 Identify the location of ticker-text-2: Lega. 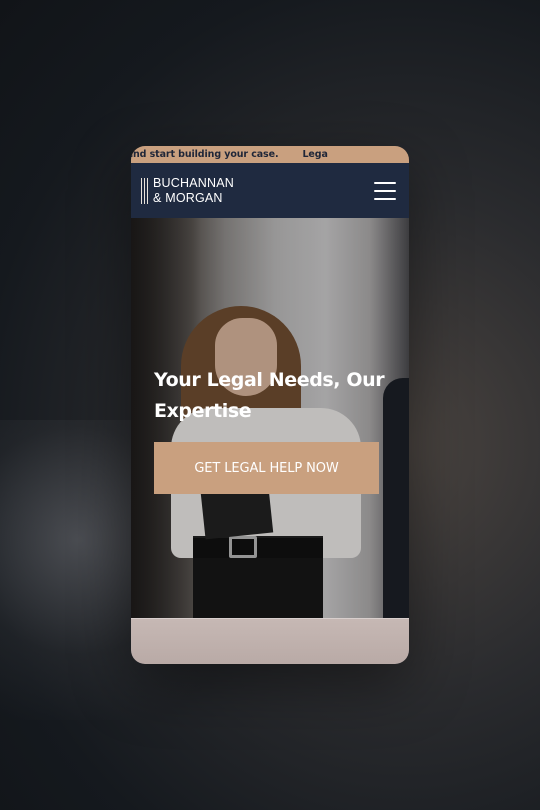
(315, 154).